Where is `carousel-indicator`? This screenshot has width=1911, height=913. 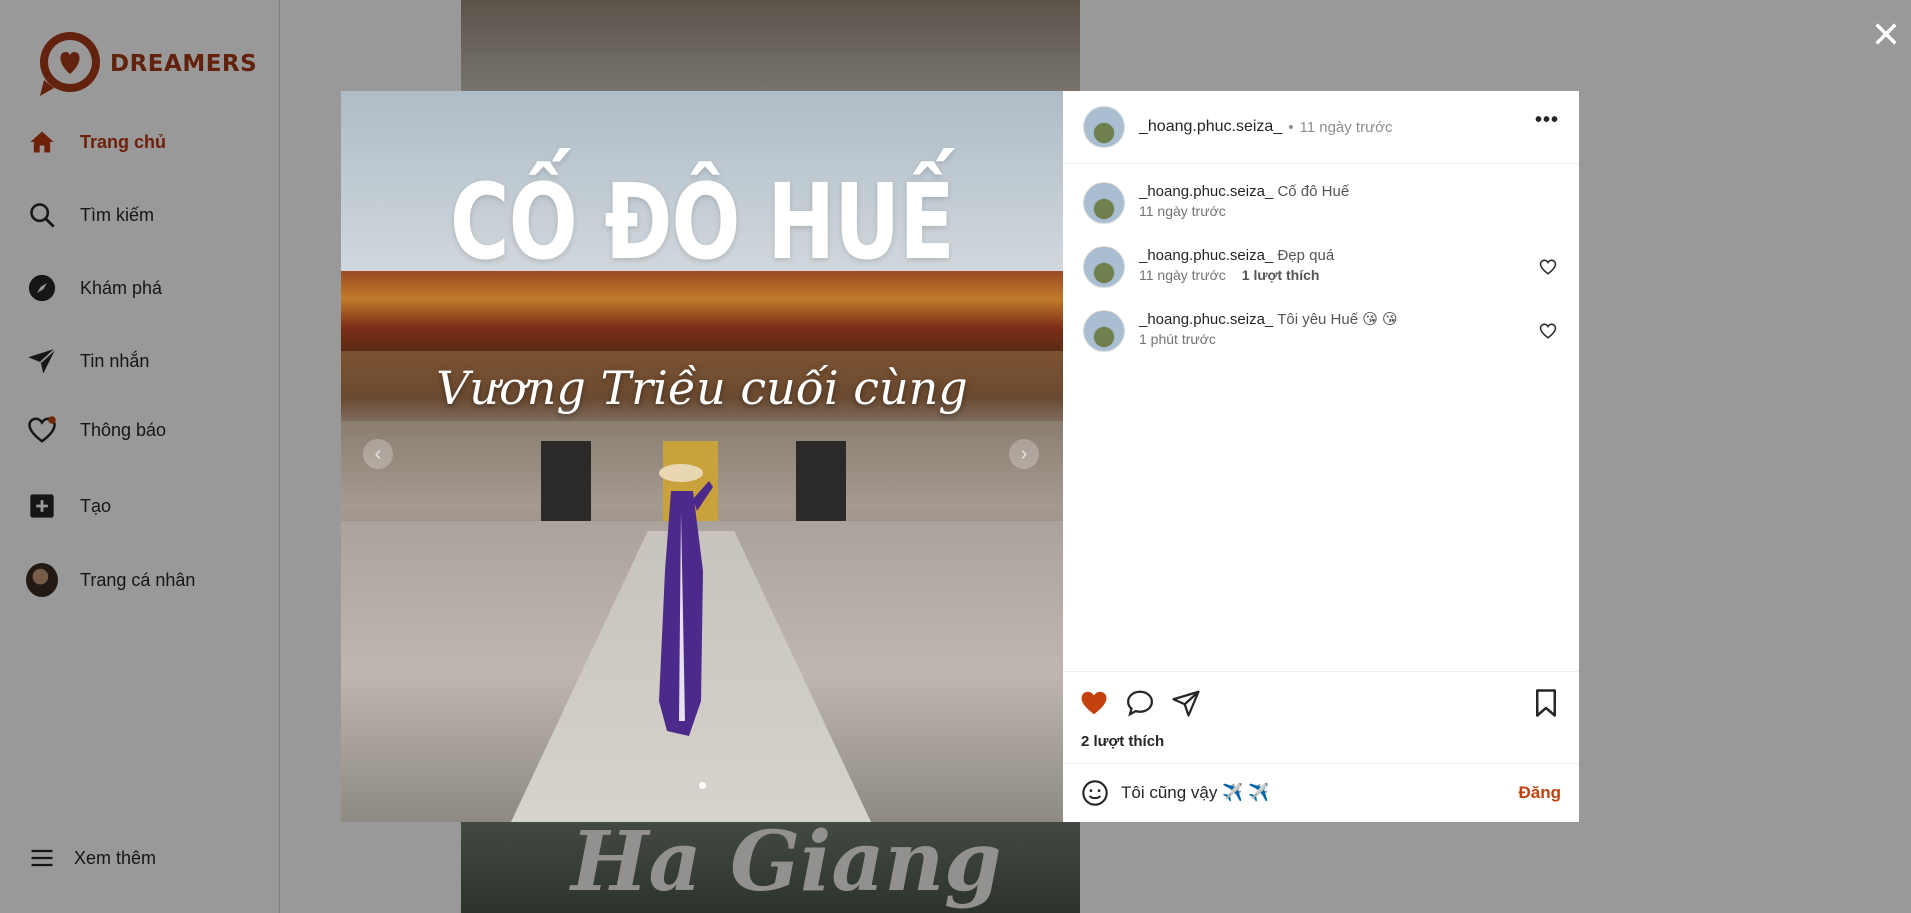 carousel-indicator is located at coordinates (702, 785).